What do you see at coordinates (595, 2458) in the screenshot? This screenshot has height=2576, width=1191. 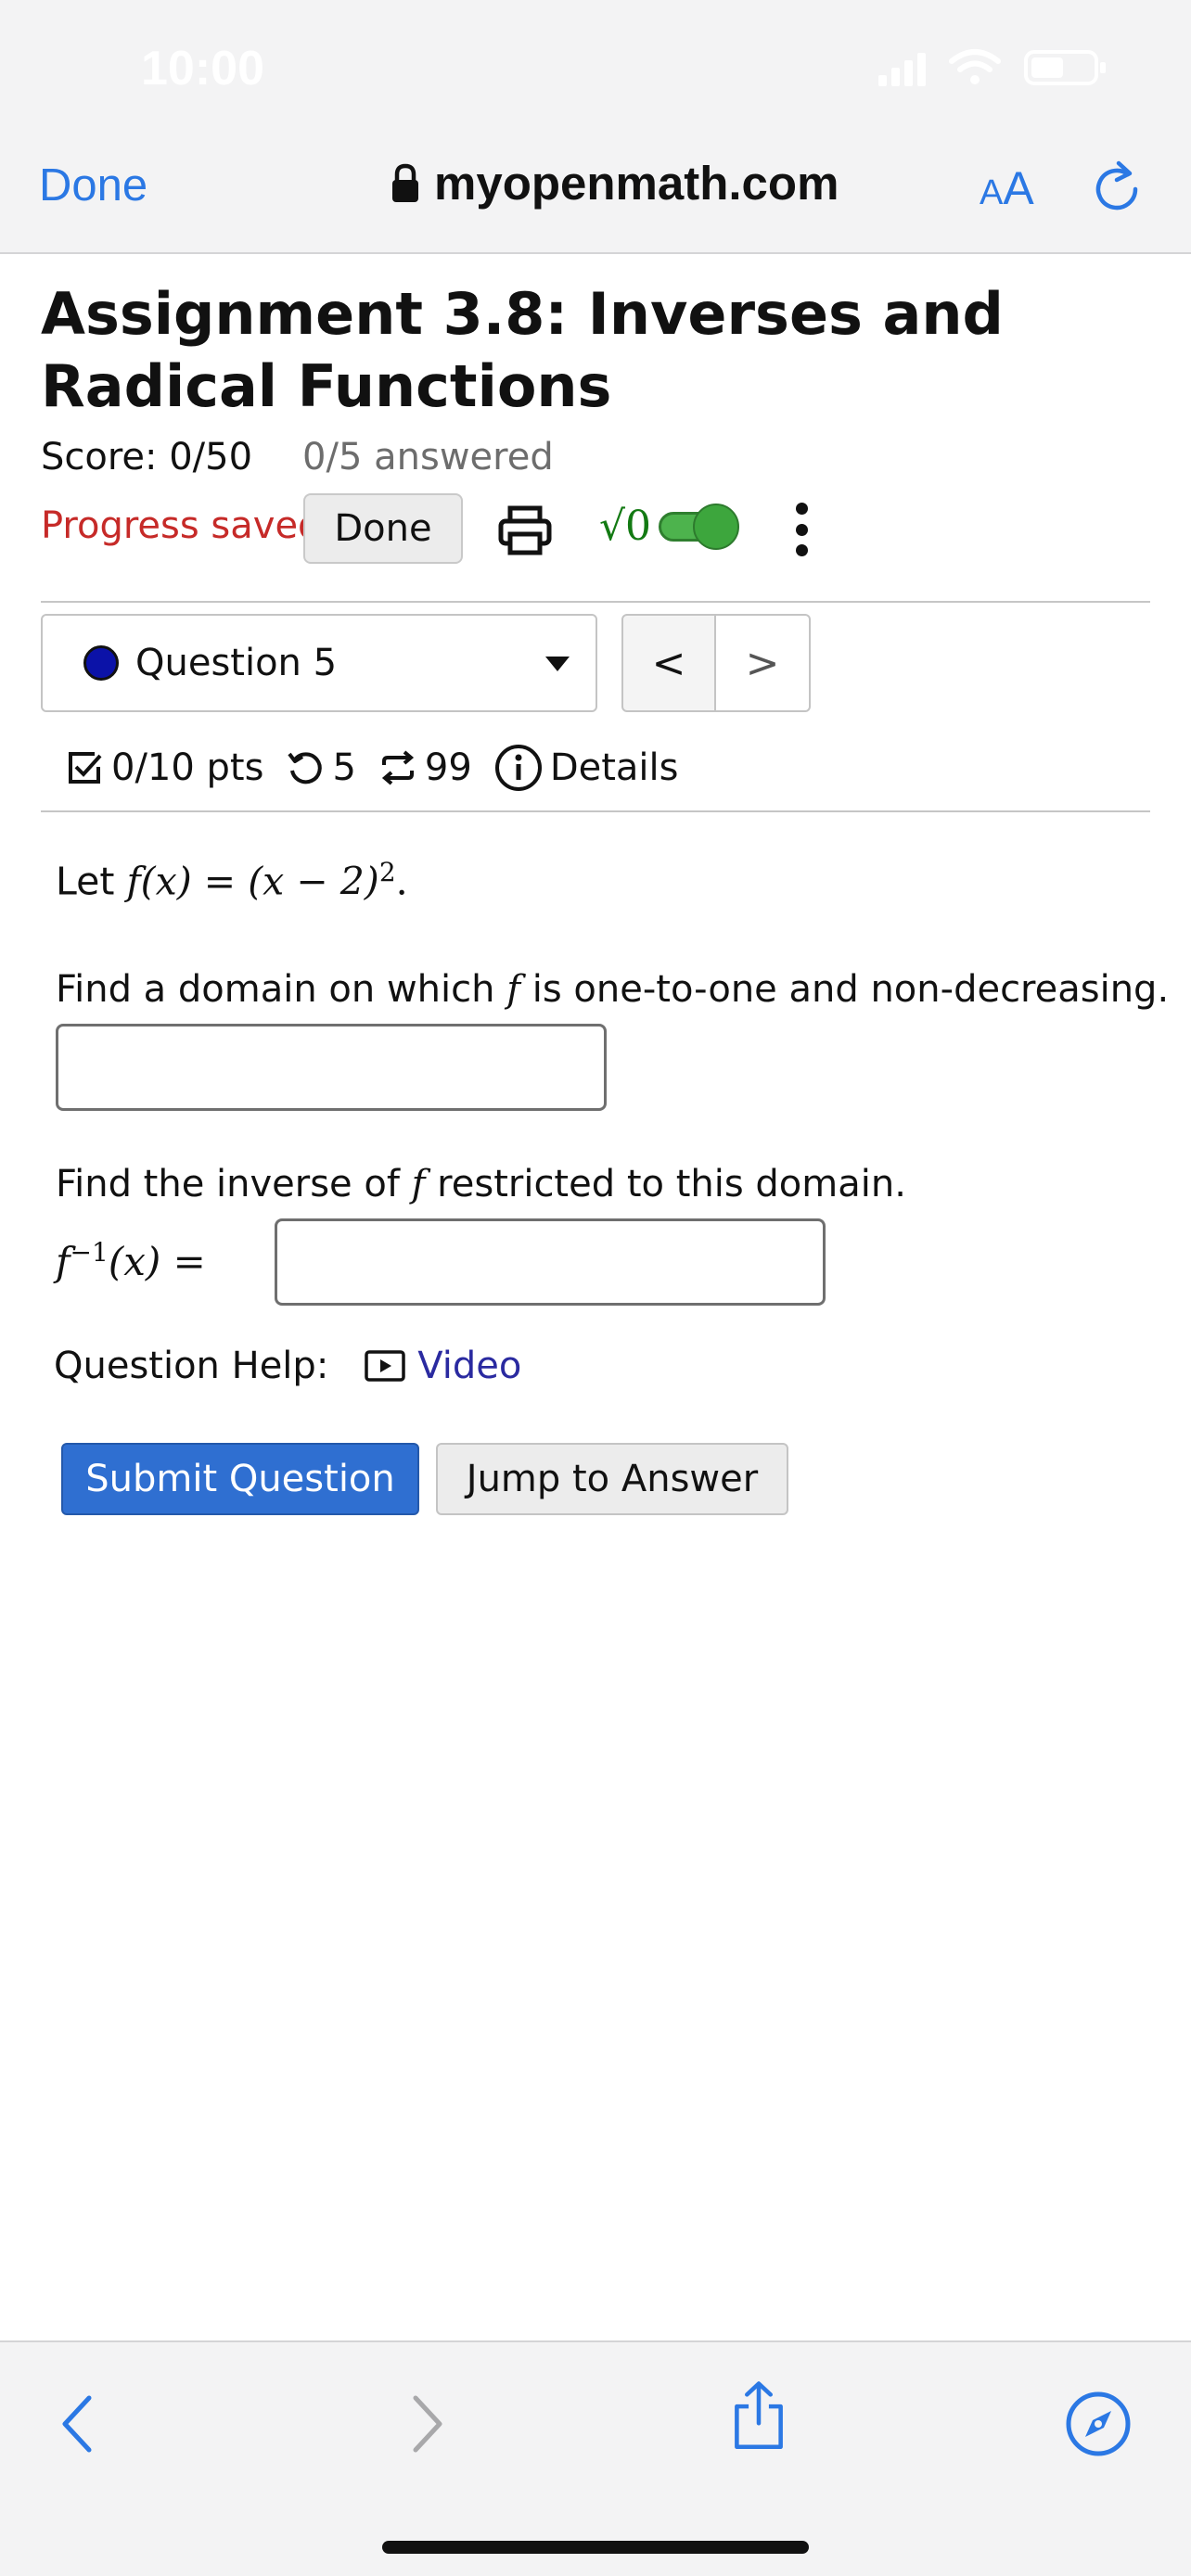 I see `browser-toolbar` at bounding box center [595, 2458].